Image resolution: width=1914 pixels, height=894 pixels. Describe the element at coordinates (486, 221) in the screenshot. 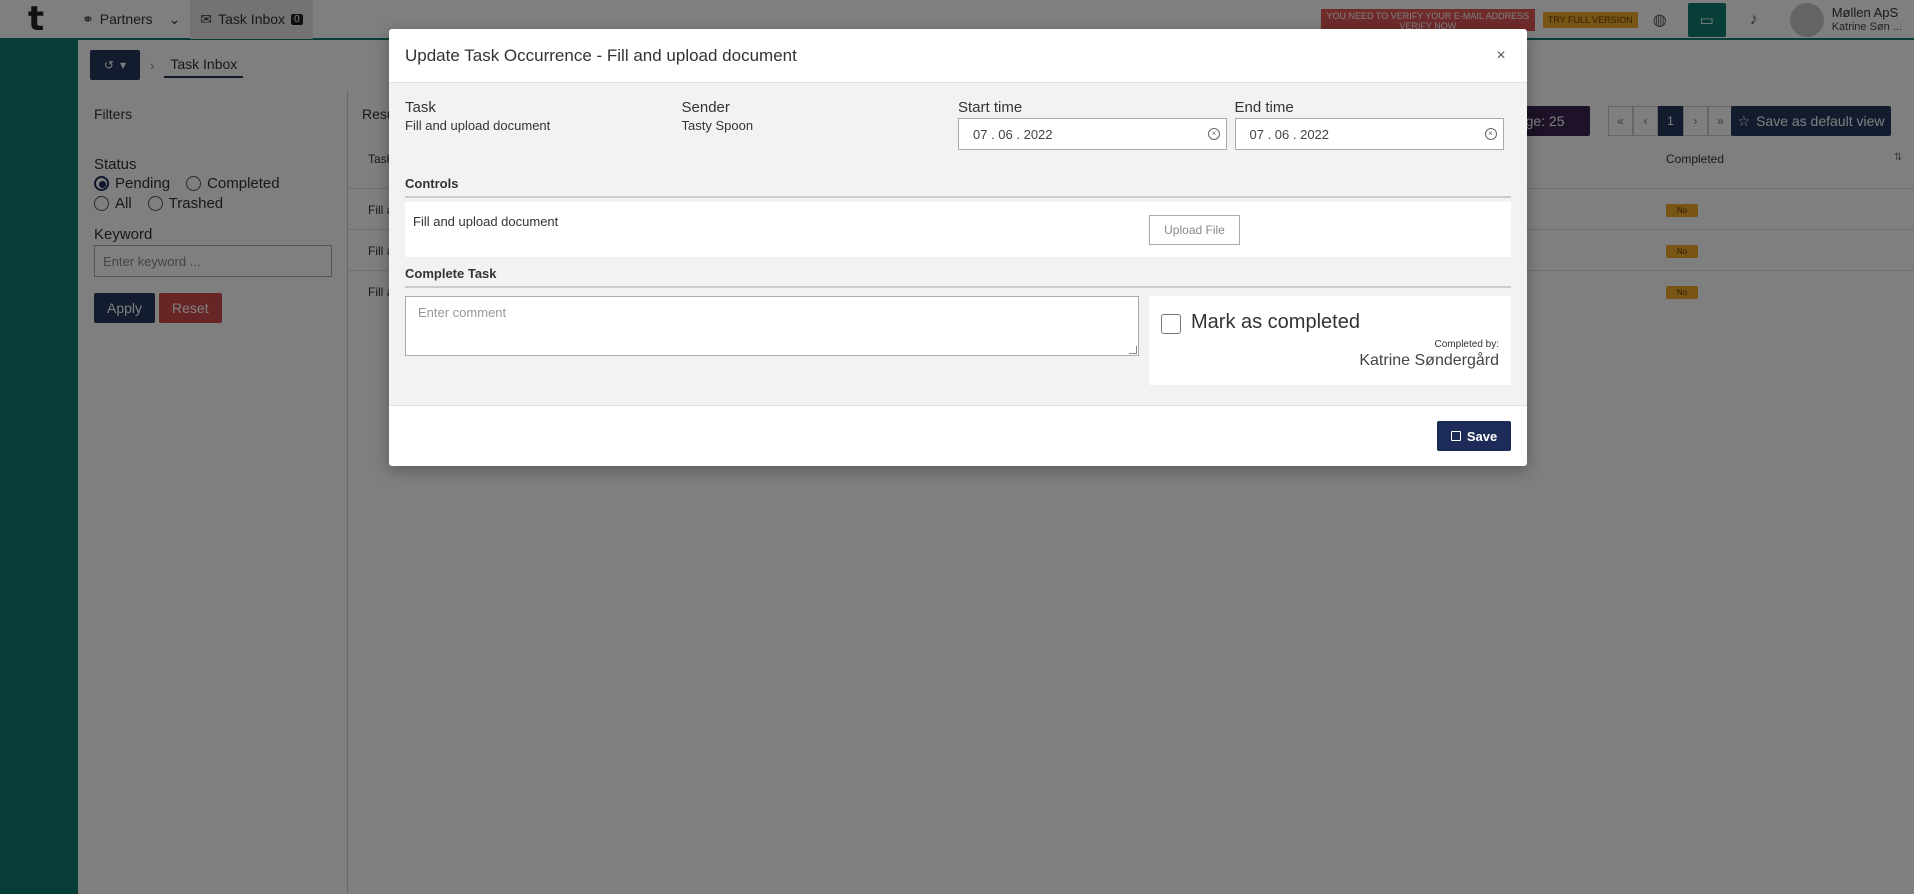

I see `control-name: Fill and upload document` at that location.